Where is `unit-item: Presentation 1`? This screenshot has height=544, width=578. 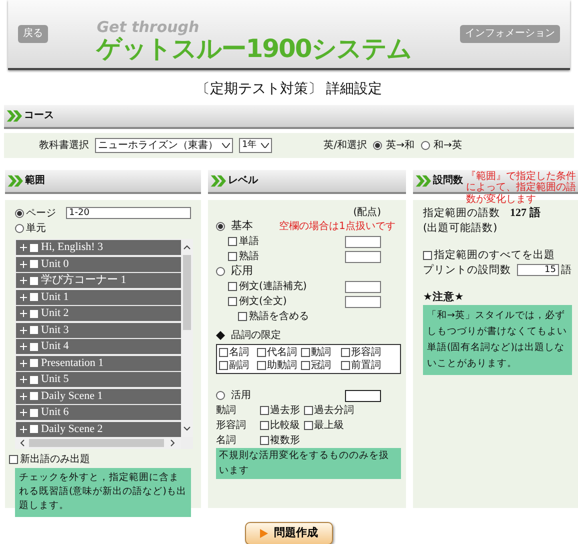
unit-item: Presentation 1 is located at coordinates (98, 363).